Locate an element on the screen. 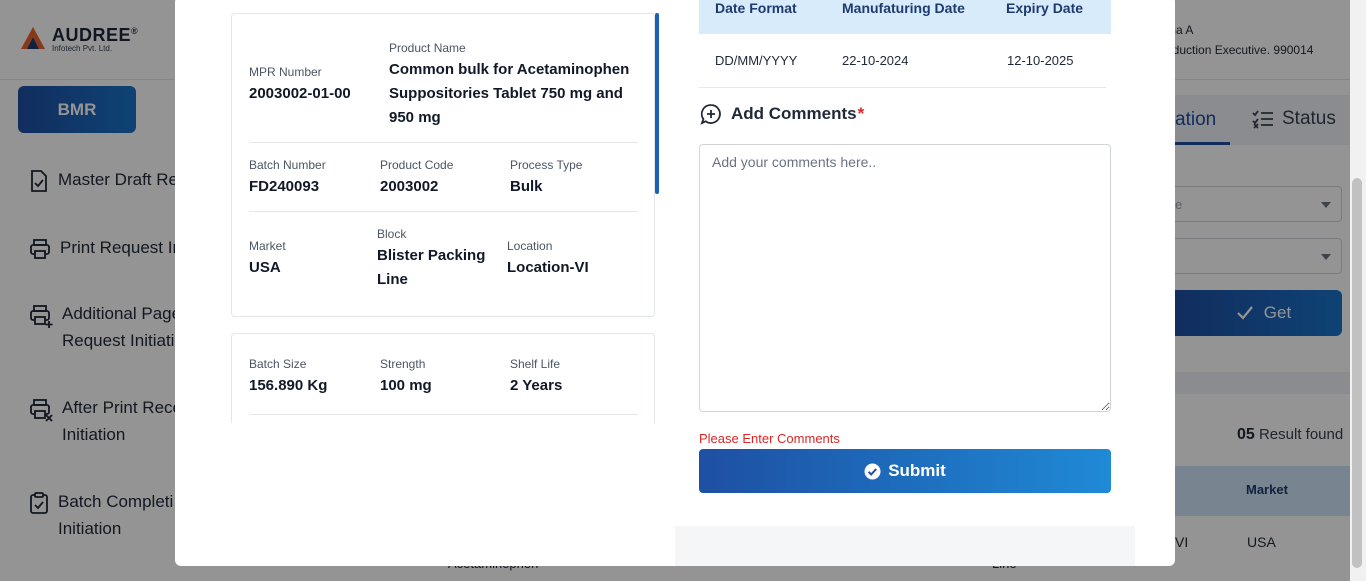  process-type-label: Process Type is located at coordinates (546, 165).